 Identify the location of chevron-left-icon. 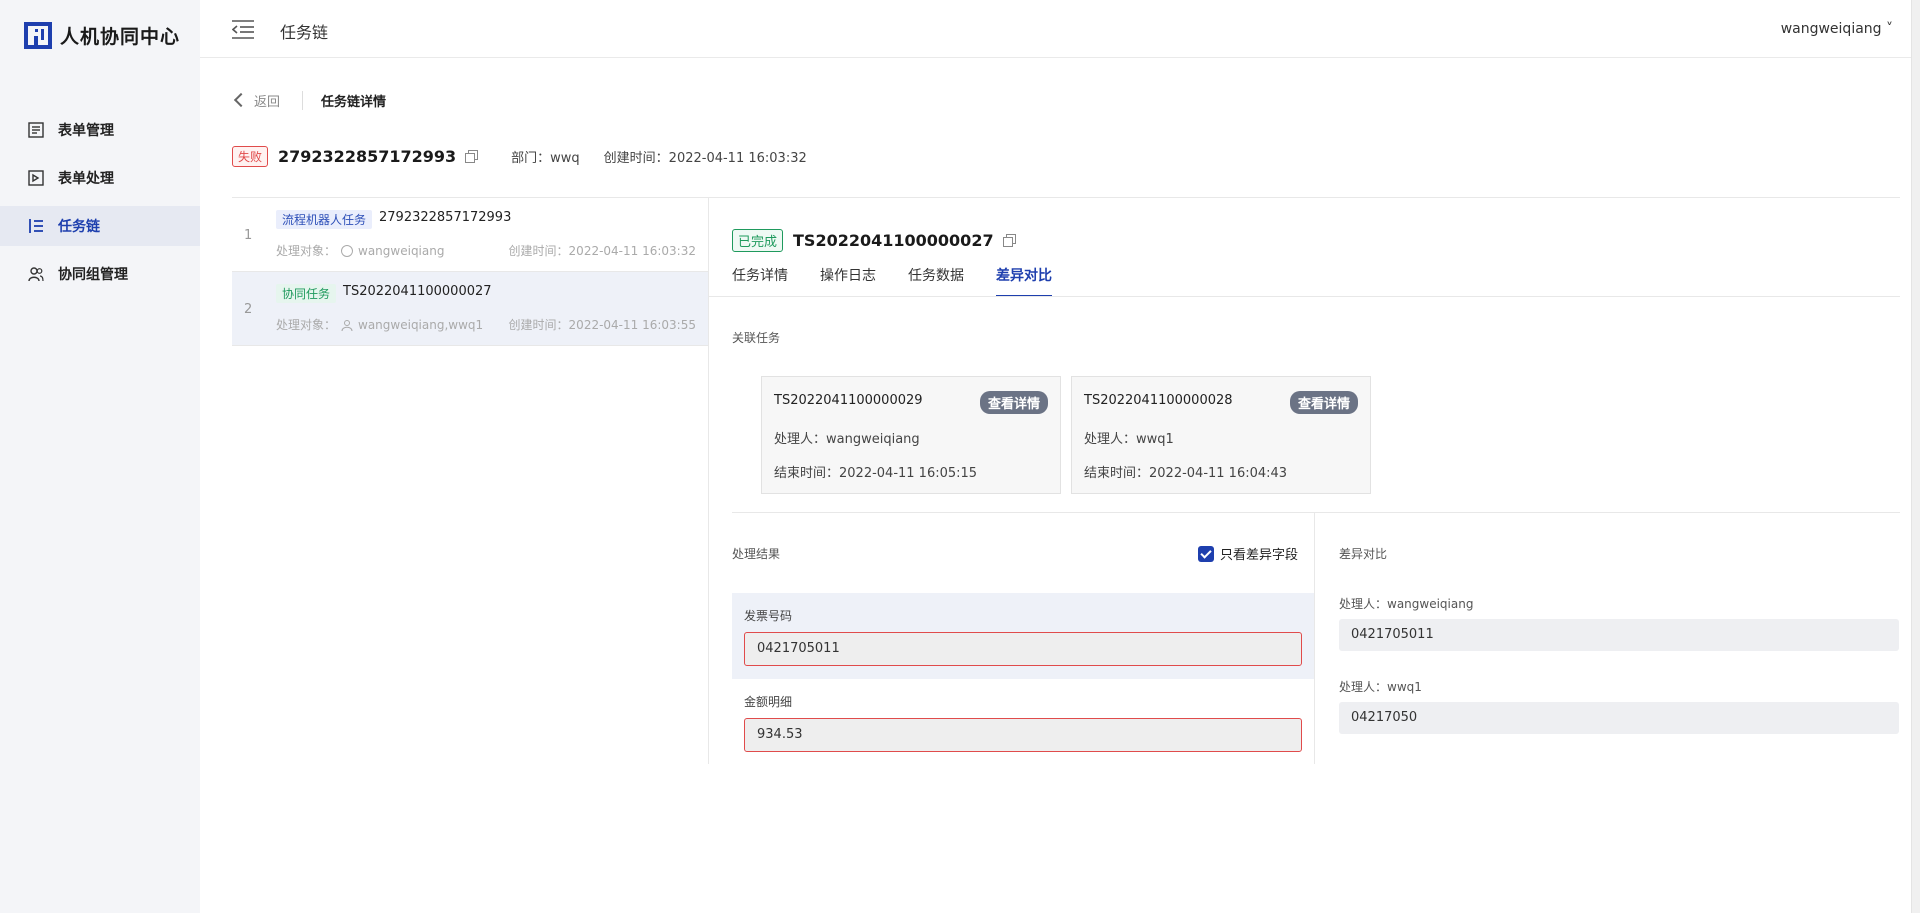
(241, 100).